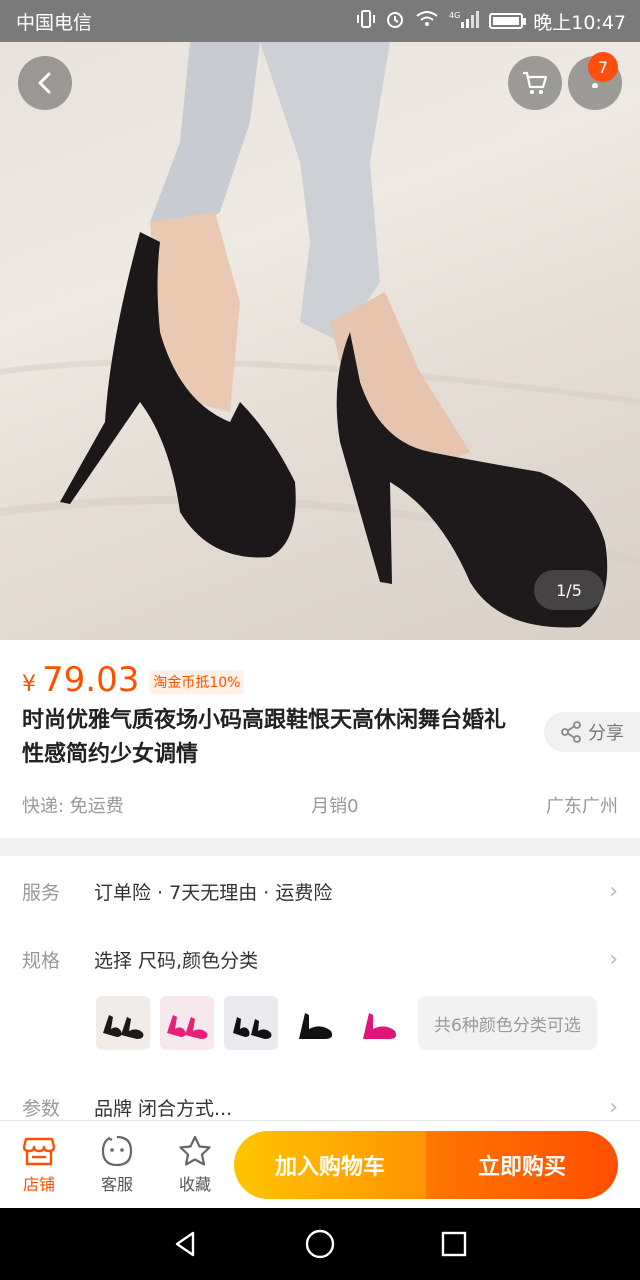  What do you see at coordinates (606, 733) in the screenshot?
I see `share-label: 分享` at bounding box center [606, 733].